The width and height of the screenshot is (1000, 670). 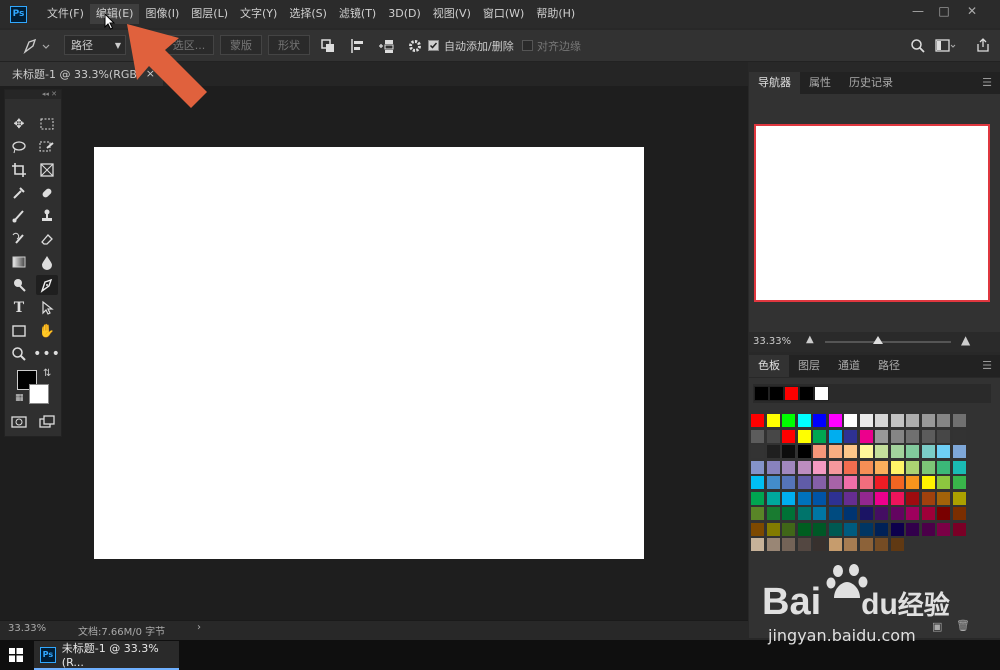 What do you see at coordinates (47, 170) in the screenshot?
I see `frame-tool-icon` at bounding box center [47, 170].